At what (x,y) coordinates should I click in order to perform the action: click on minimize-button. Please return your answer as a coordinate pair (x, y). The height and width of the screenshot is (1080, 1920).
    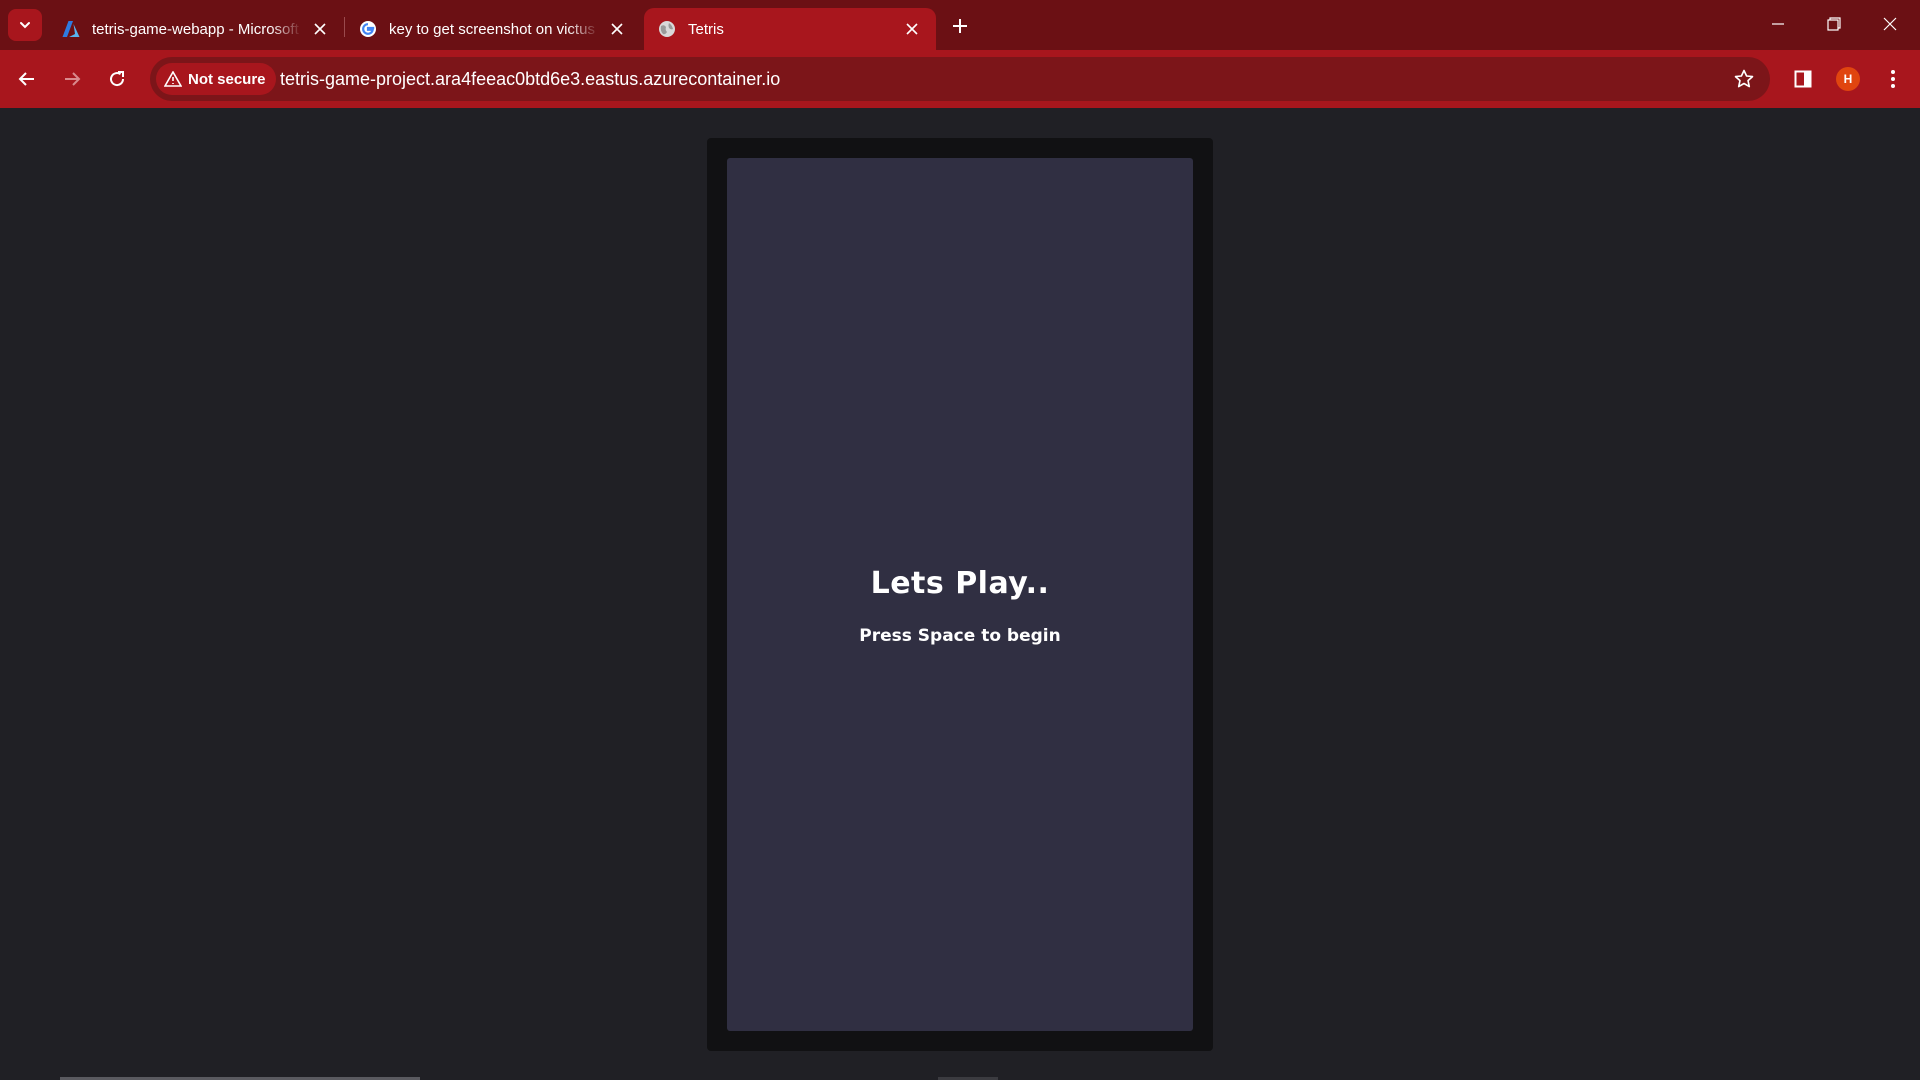
    Looking at the image, I should click on (1778, 24).